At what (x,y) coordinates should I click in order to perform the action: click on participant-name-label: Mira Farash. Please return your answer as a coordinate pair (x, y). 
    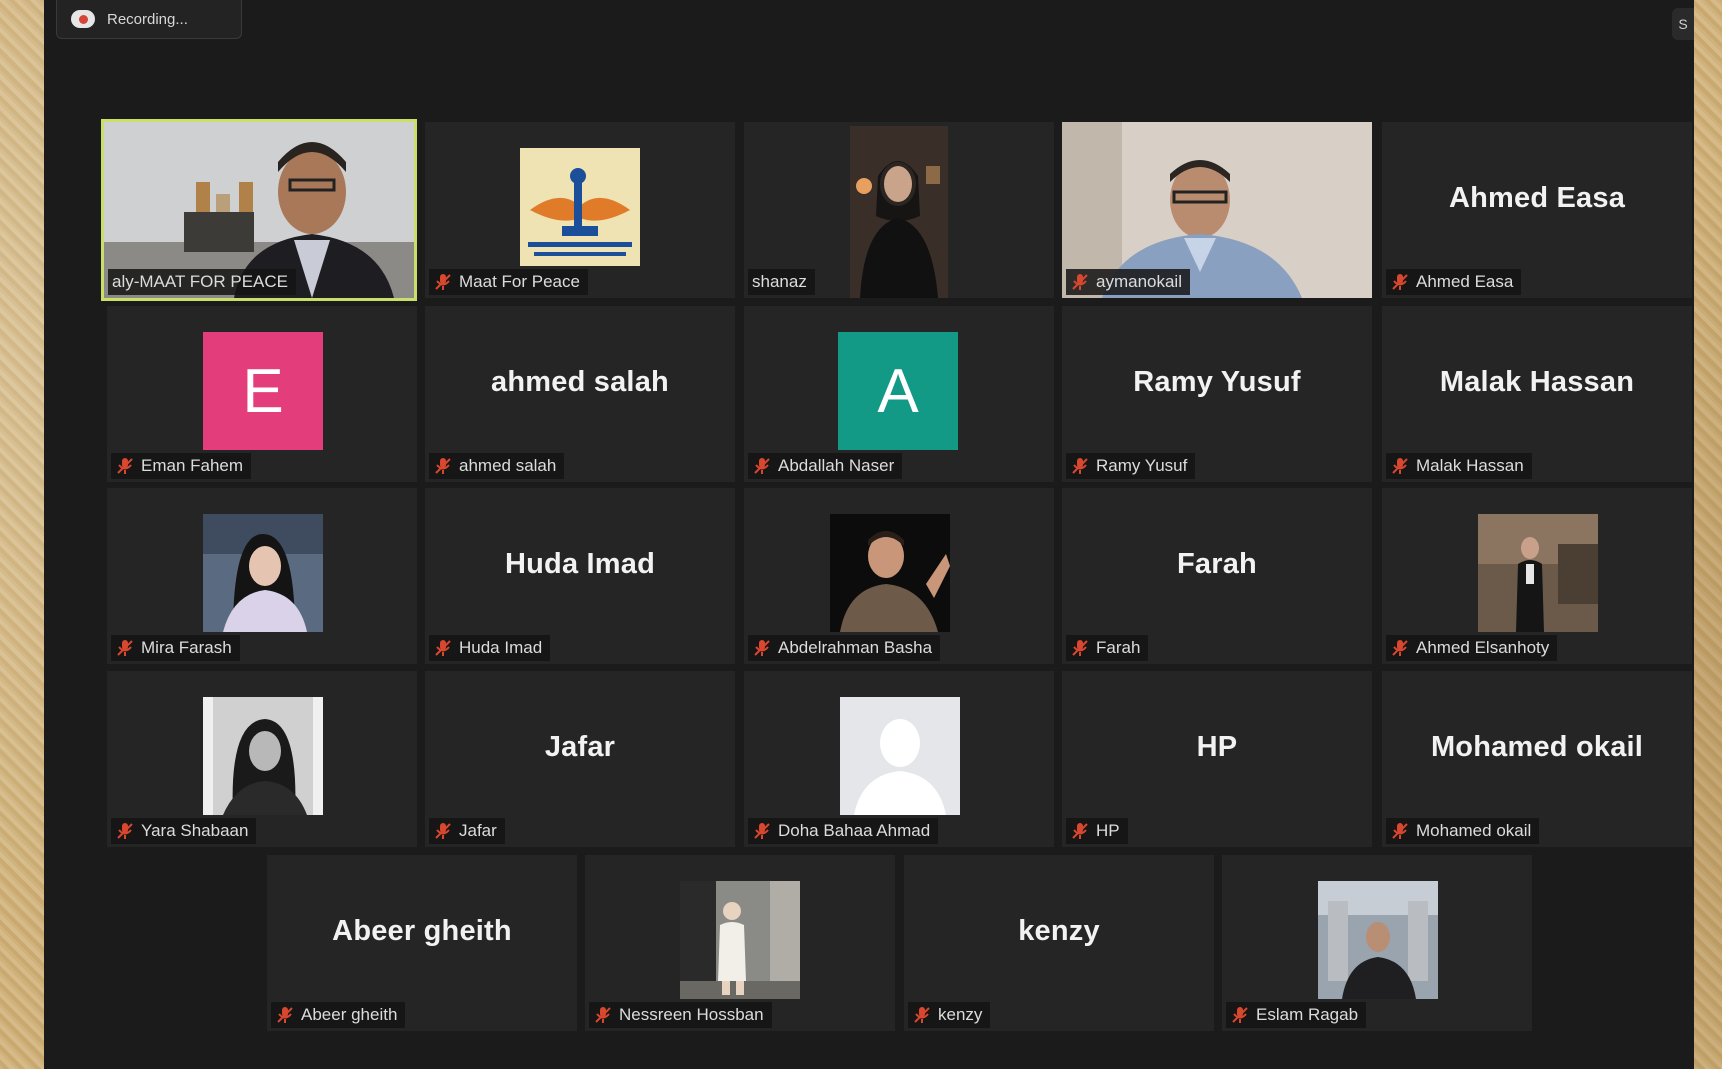
    Looking at the image, I should click on (175, 648).